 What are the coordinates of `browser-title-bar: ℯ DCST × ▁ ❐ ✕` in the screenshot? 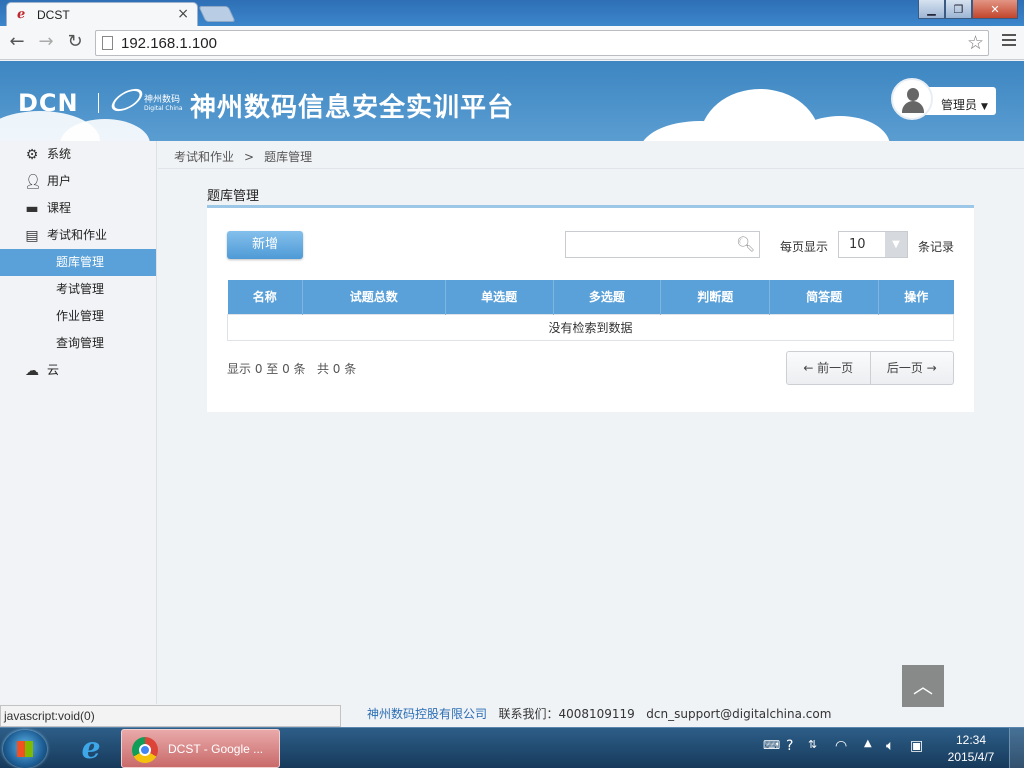 It's located at (512, 13).